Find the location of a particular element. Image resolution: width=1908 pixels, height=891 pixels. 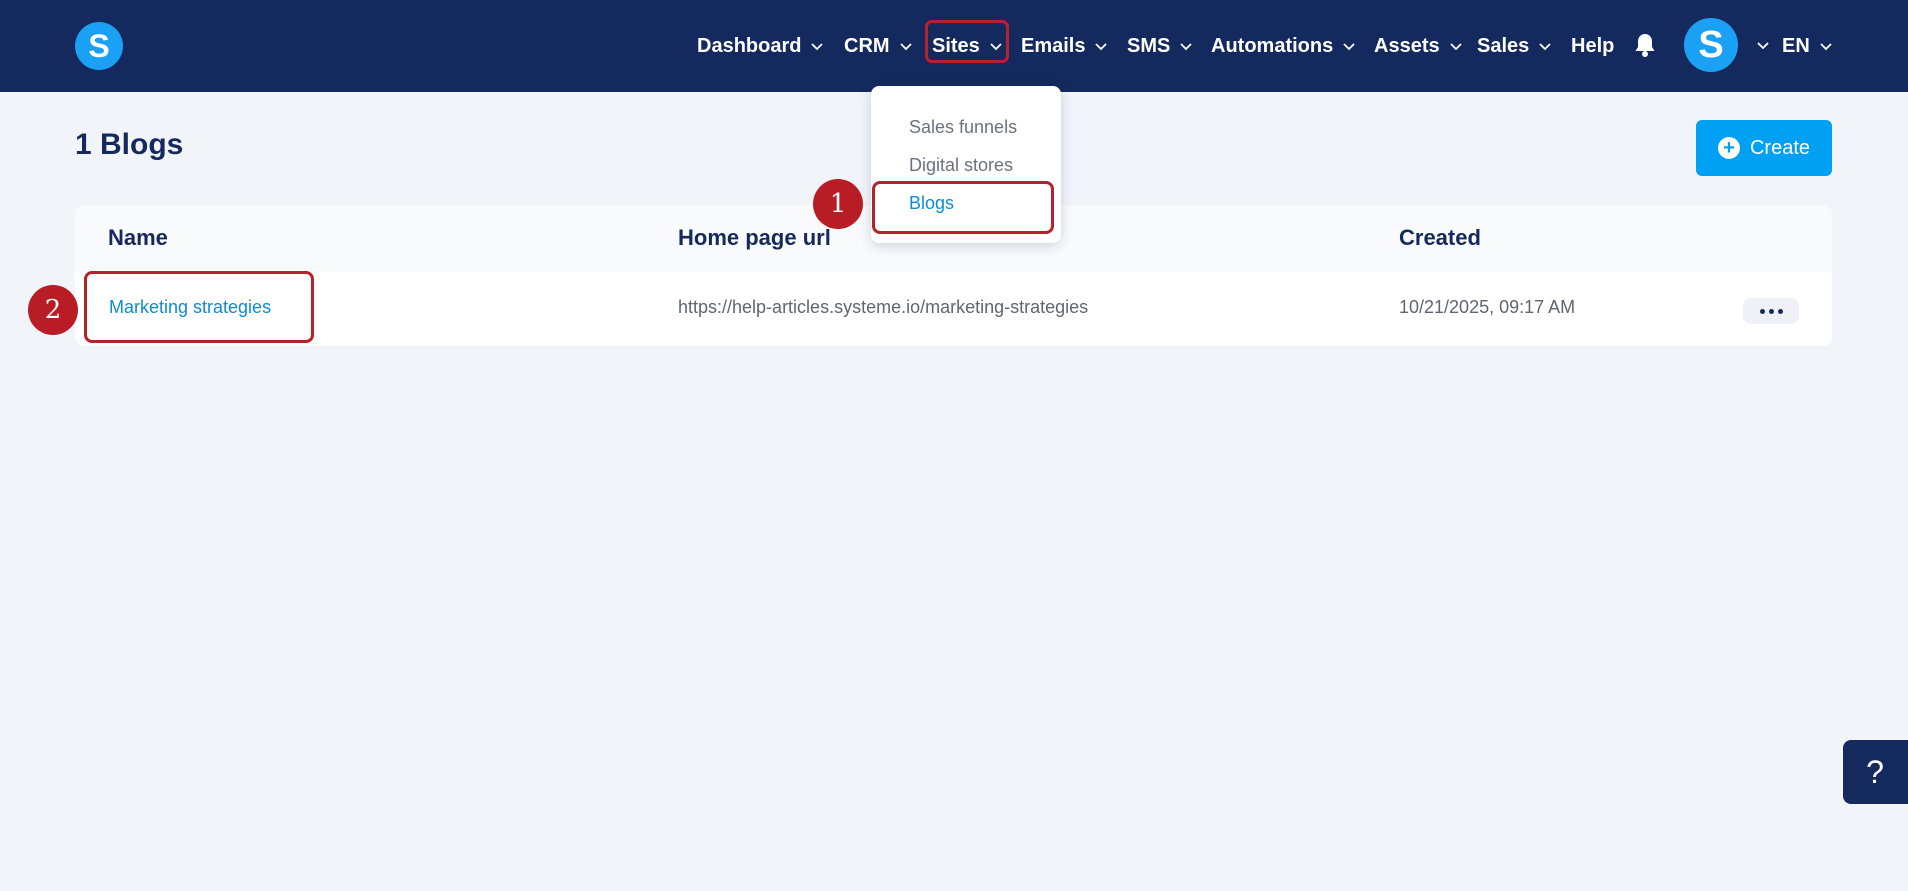

menu-item-blogs: Blogs is located at coordinates (931, 203).